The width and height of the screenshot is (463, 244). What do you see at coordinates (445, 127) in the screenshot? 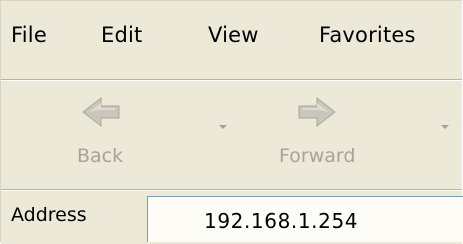
I see `forward-dropdown-icon` at bounding box center [445, 127].